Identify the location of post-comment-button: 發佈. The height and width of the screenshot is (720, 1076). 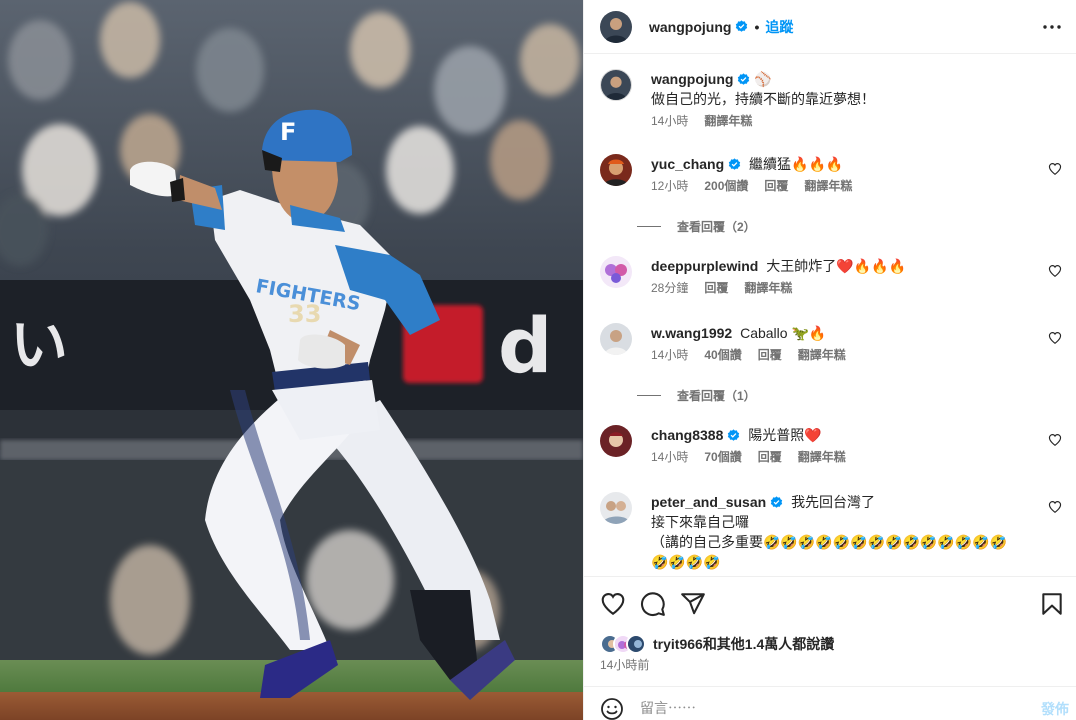
(1055, 709).